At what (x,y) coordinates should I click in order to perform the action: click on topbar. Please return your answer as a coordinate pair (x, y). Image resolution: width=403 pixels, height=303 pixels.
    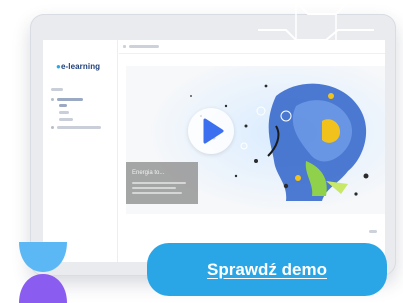
    Looking at the image, I should click on (252, 47).